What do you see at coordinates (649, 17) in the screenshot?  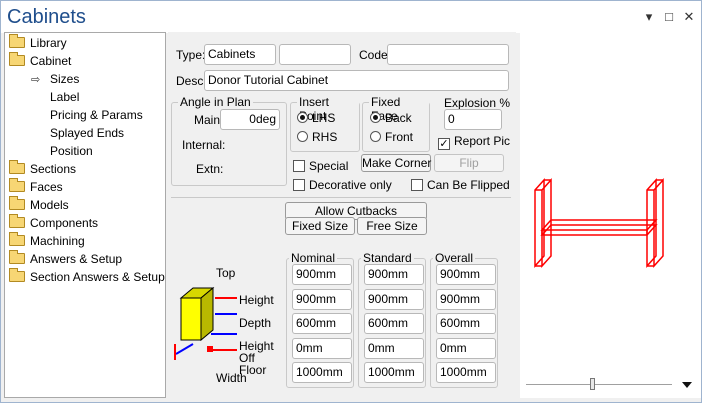 I see `dropdown-icon: ▾` at bounding box center [649, 17].